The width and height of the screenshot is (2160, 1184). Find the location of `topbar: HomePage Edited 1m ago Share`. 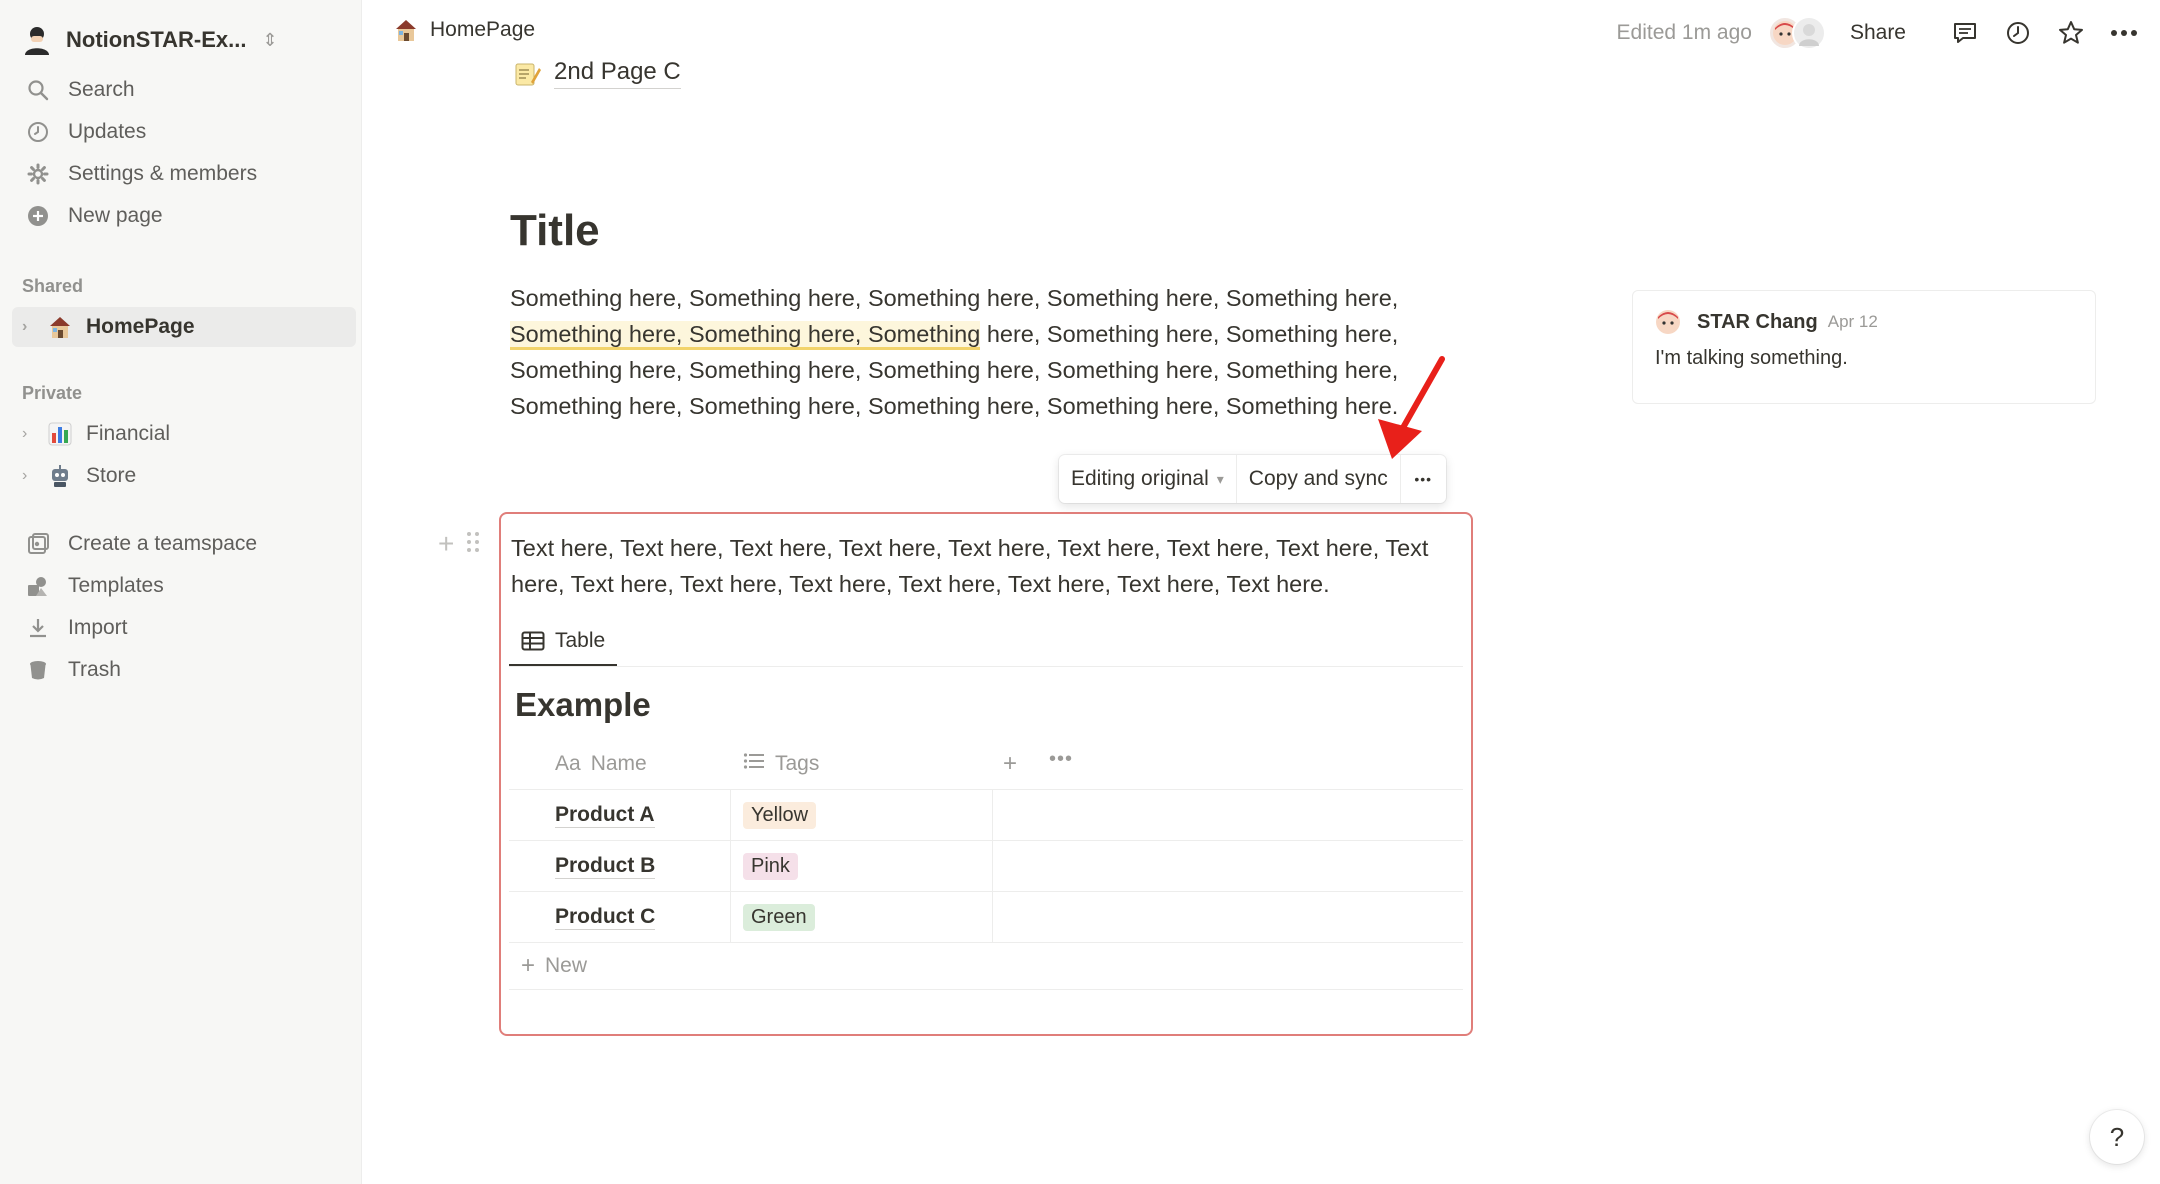

topbar: HomePage Edited 1m ago Share is located at coordinates (1261, 33).